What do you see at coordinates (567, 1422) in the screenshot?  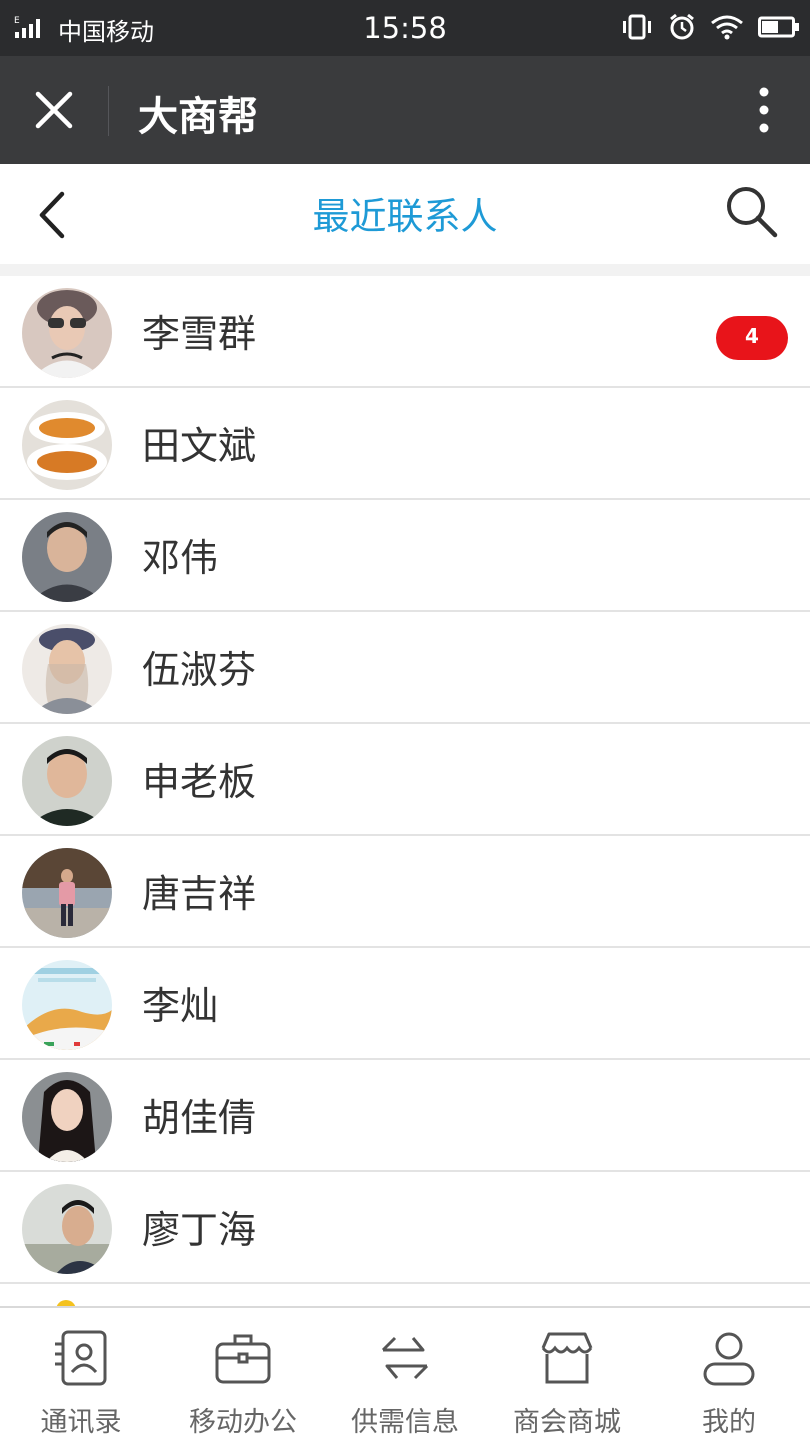 I see `nav-label: 商会商城` at bounding box center [567, 1422].